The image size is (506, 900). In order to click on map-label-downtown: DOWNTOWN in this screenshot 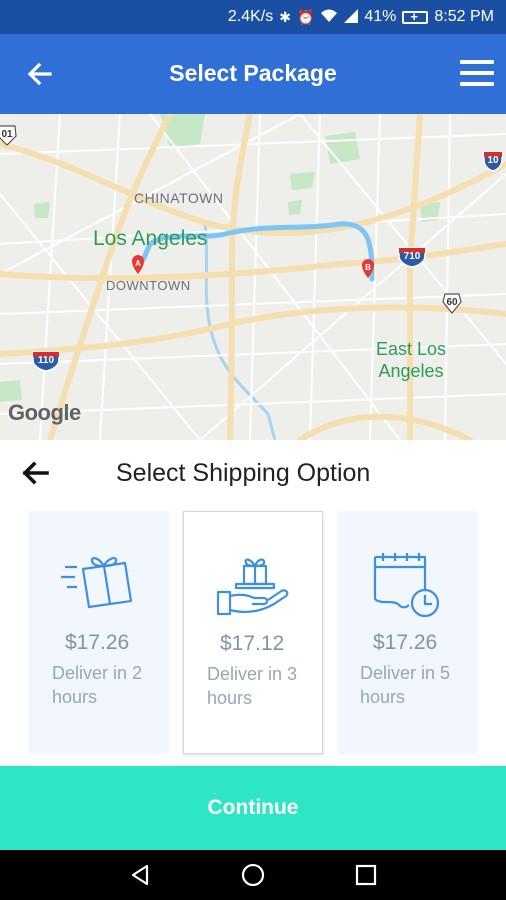, I will do `click(148, 285)`.